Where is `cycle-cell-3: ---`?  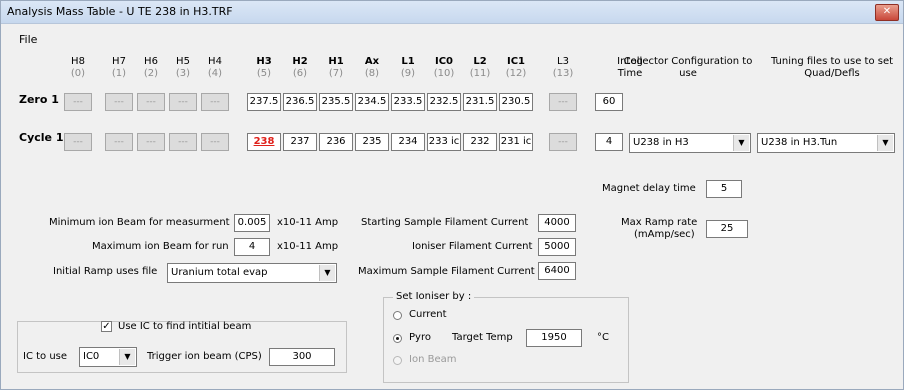 cycle-cell-3: --- is located at coordinates (183, 142).